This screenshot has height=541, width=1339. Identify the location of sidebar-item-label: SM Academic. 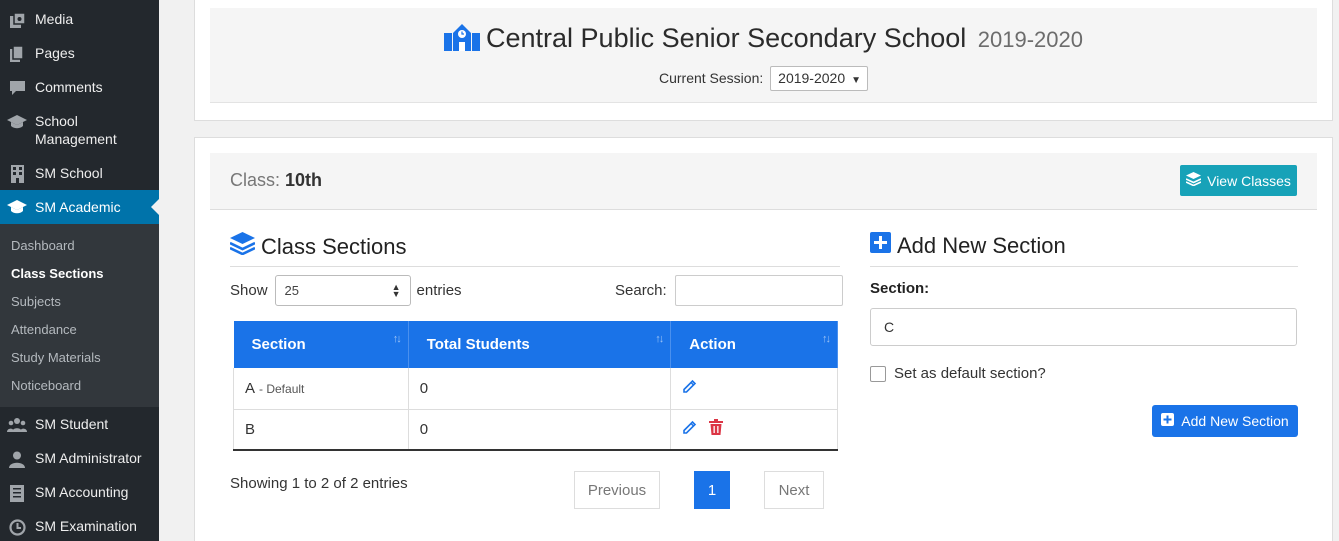
(78, 207).